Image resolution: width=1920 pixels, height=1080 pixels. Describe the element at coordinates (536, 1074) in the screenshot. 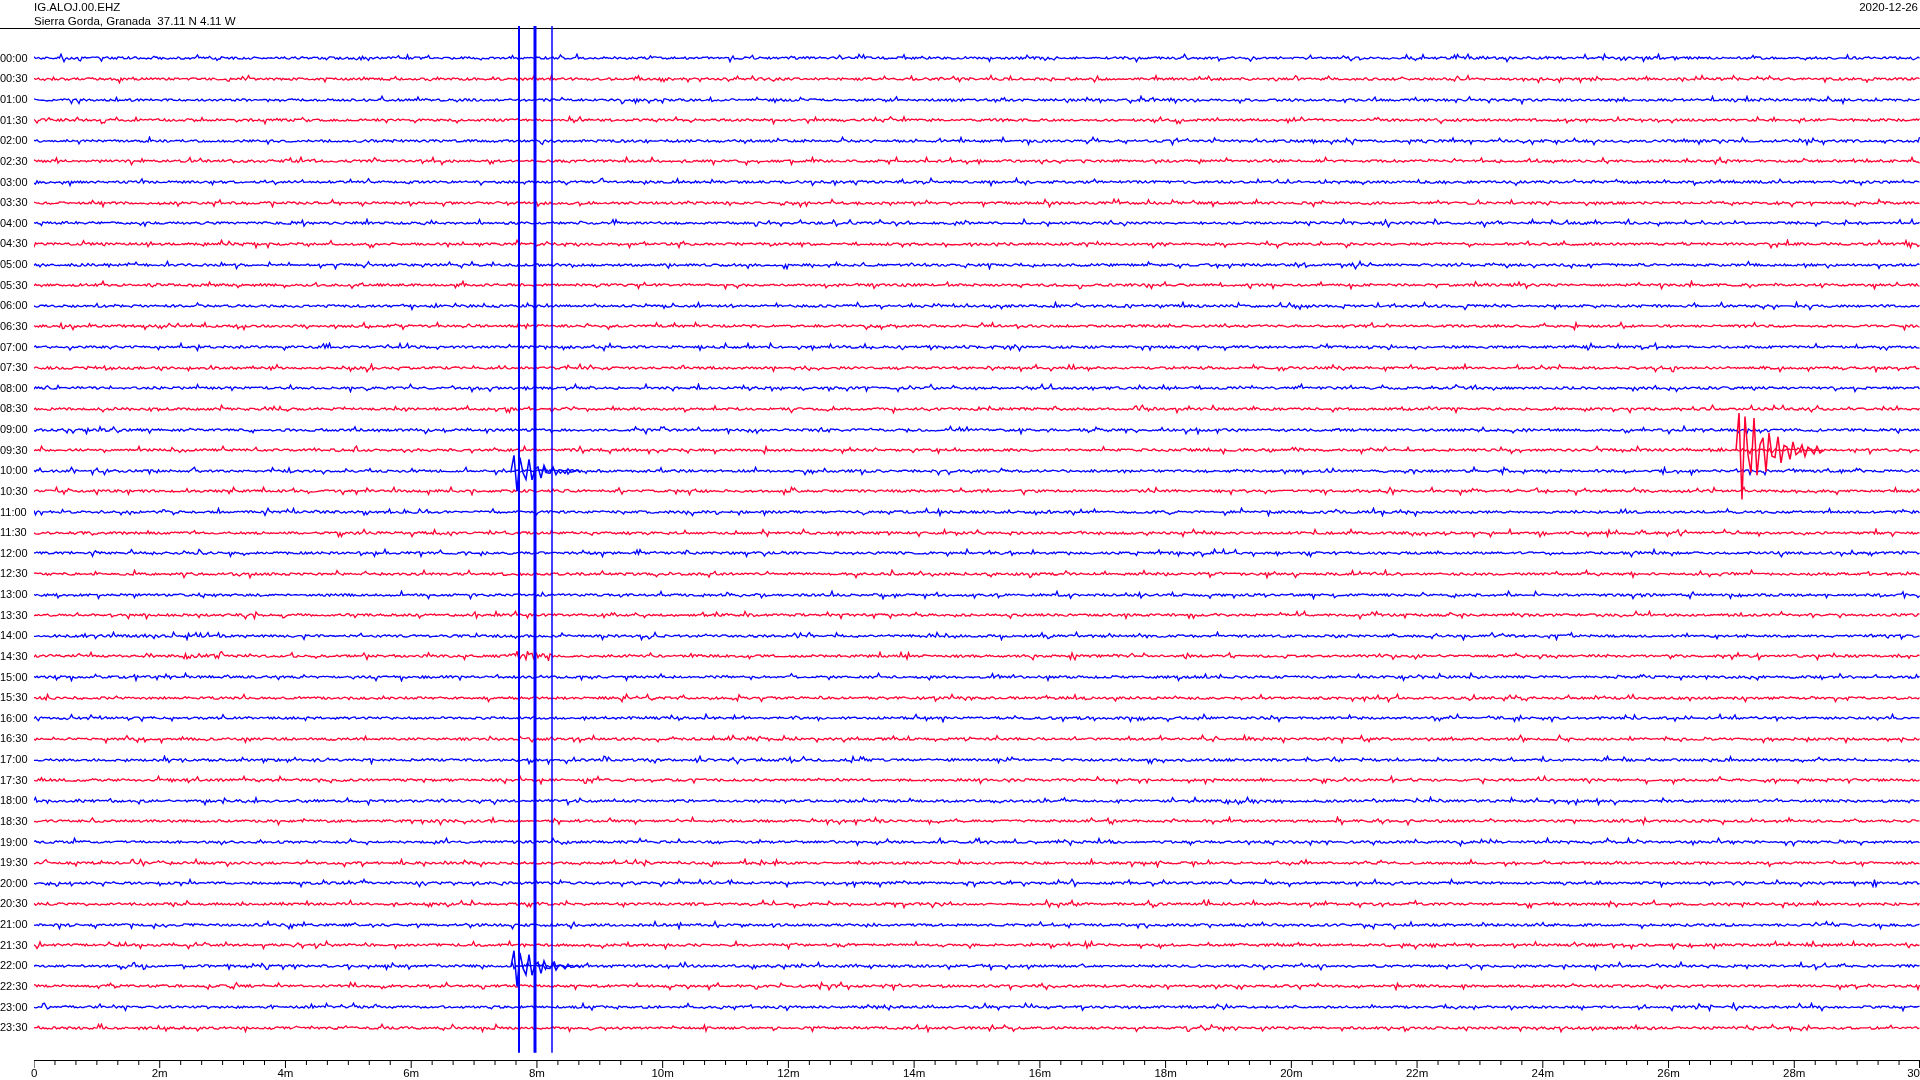

I see `axis-tick-label: 8m` at that location.